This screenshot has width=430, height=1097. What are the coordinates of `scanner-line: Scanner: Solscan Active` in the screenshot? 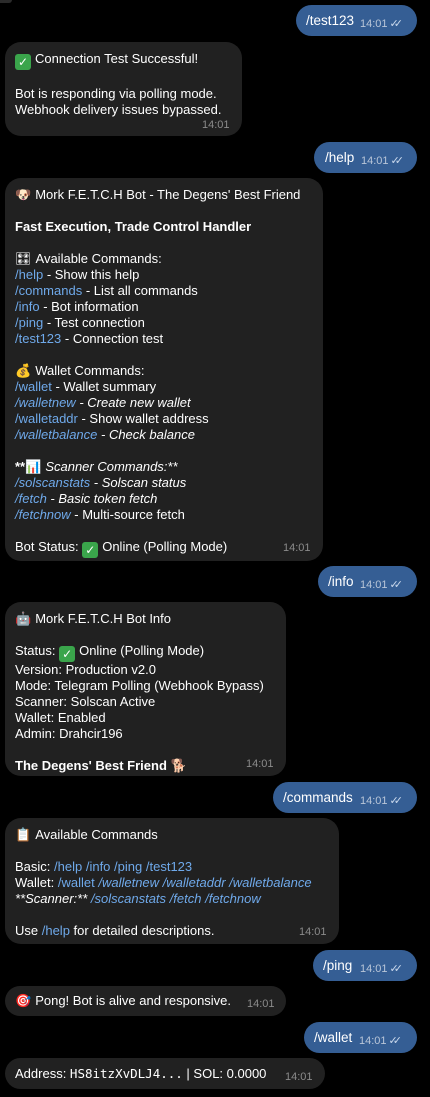 It's located at (85, 701).